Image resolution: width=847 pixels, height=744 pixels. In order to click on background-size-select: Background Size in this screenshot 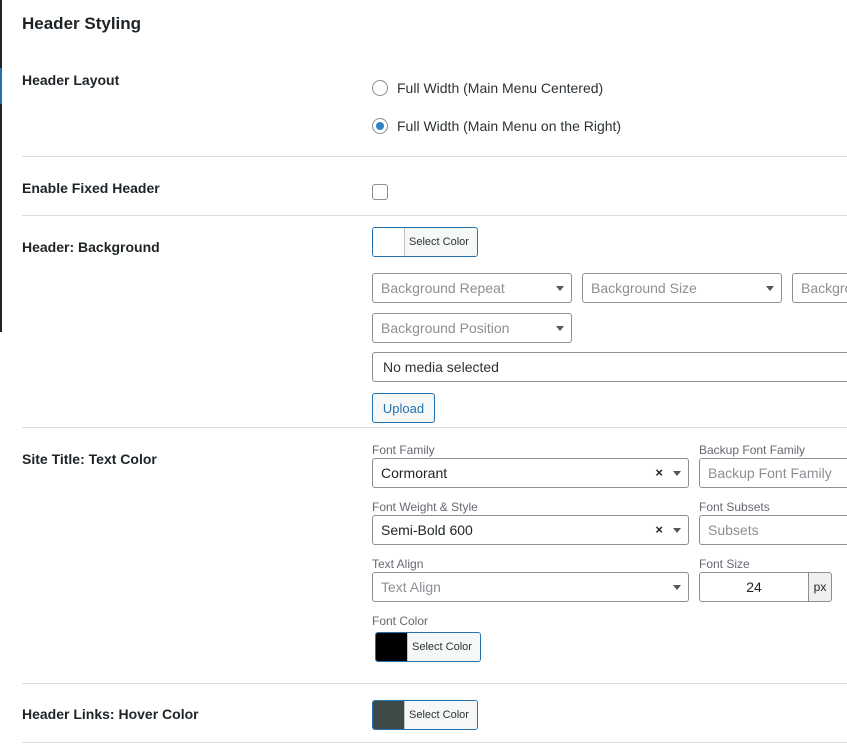, I will do `click(682, 288)`.